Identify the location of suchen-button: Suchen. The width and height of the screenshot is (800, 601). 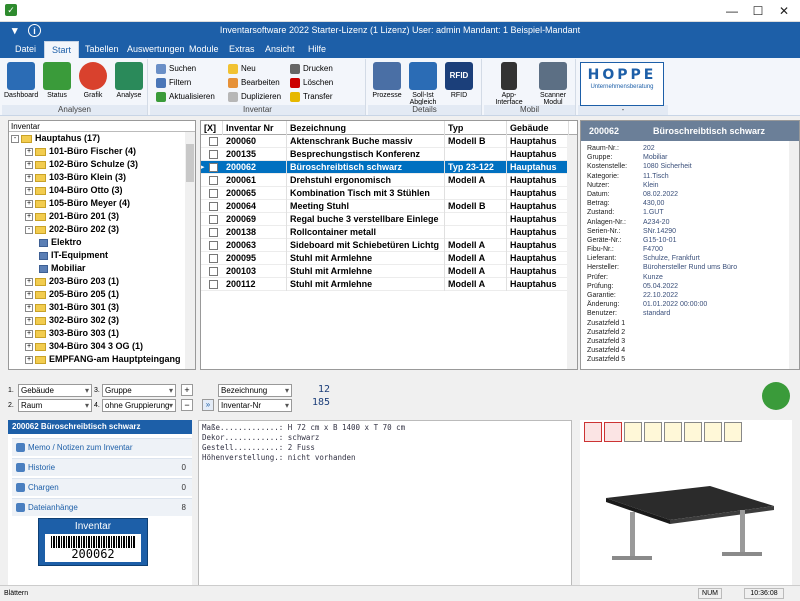
(176, 68).